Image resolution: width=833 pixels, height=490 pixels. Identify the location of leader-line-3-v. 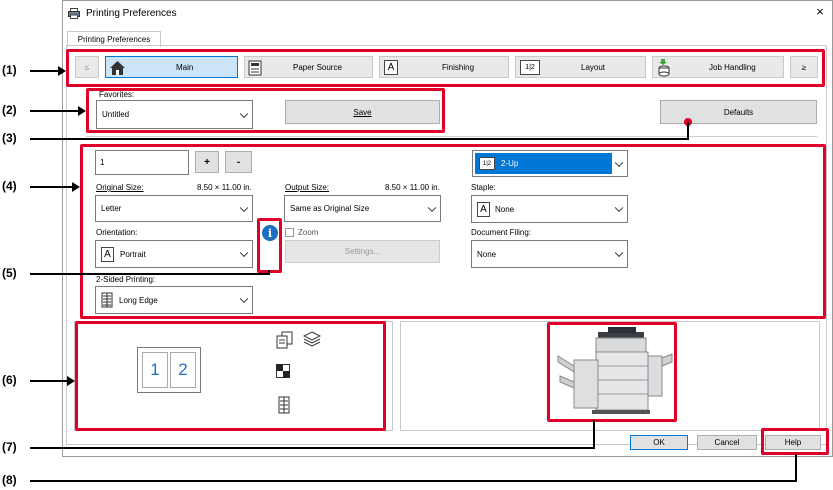
(688, 131).